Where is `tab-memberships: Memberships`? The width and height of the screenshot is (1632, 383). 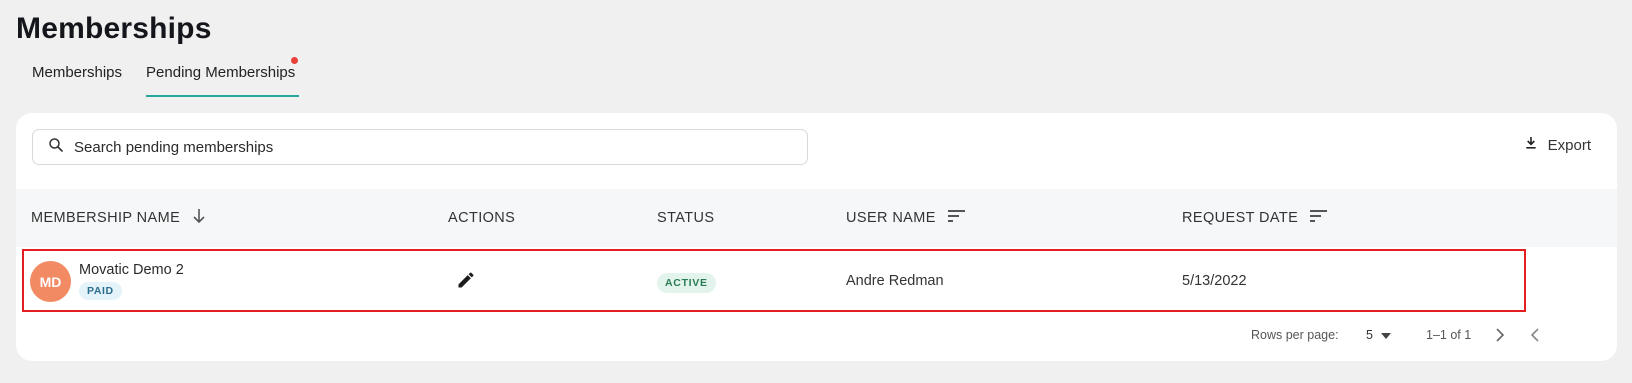
tab-memberships: Memberships is located at coordinates (77, 78).